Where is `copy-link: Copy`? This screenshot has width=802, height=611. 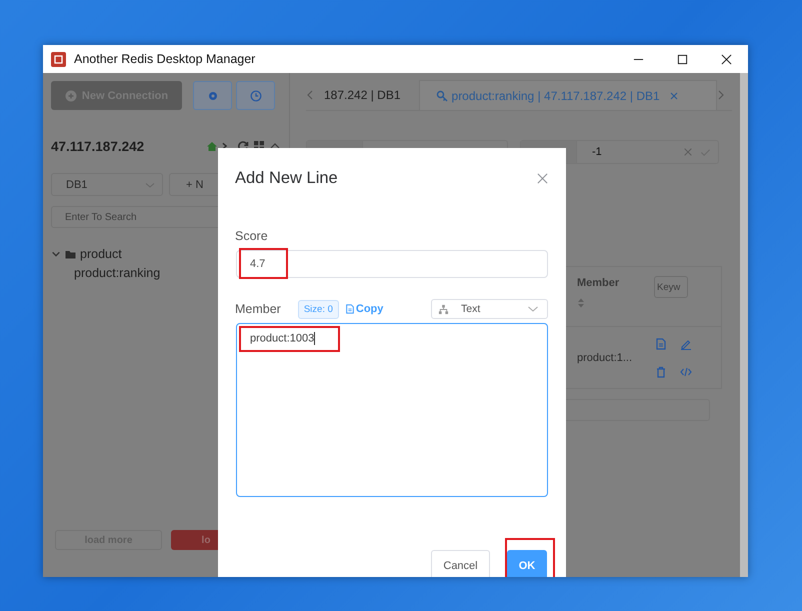
copy-link: Copy is located at coordinates (364, 309).